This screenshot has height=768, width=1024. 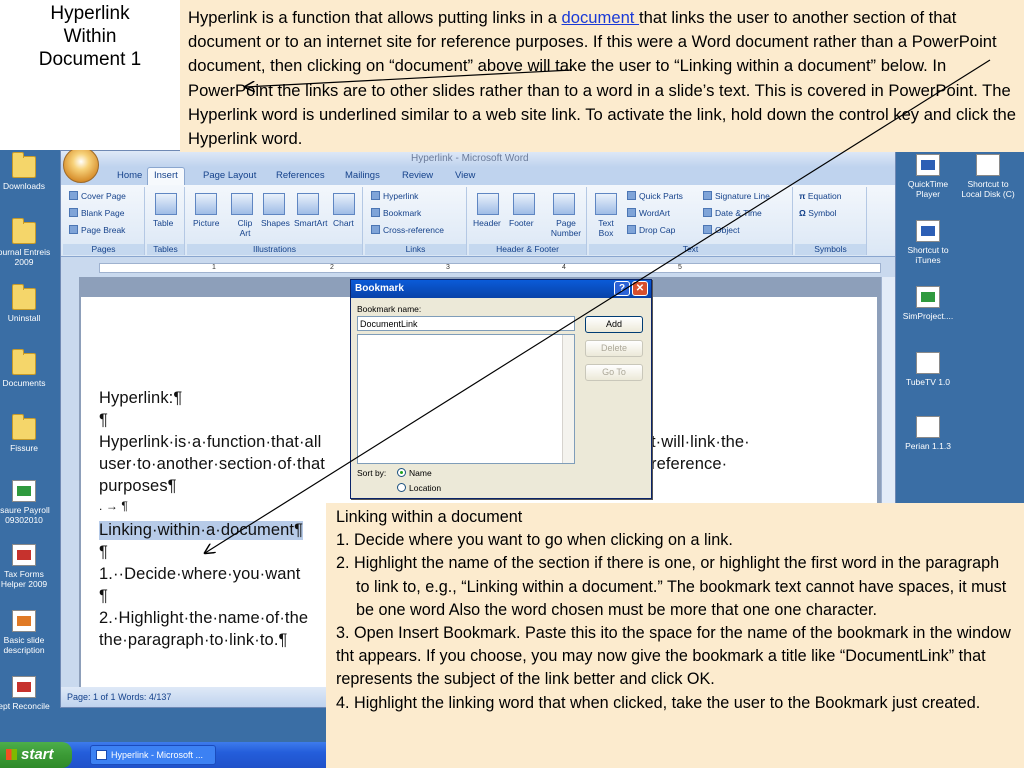 I want to click on hyperlink-button: Hyperlink, so click(x=394, y=196).